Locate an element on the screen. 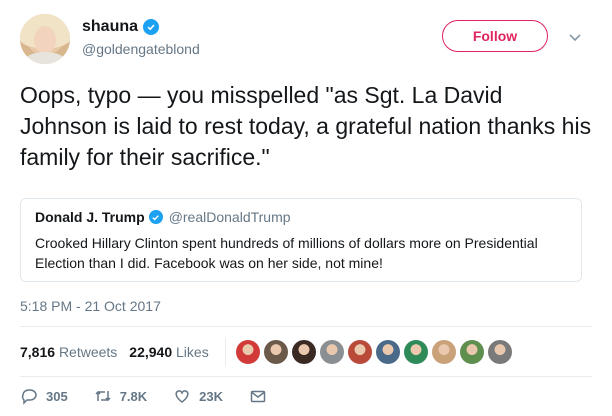 This screenshot has height=416, width=612. retweet-button: 7.8K is located at coordinates (120, 396).